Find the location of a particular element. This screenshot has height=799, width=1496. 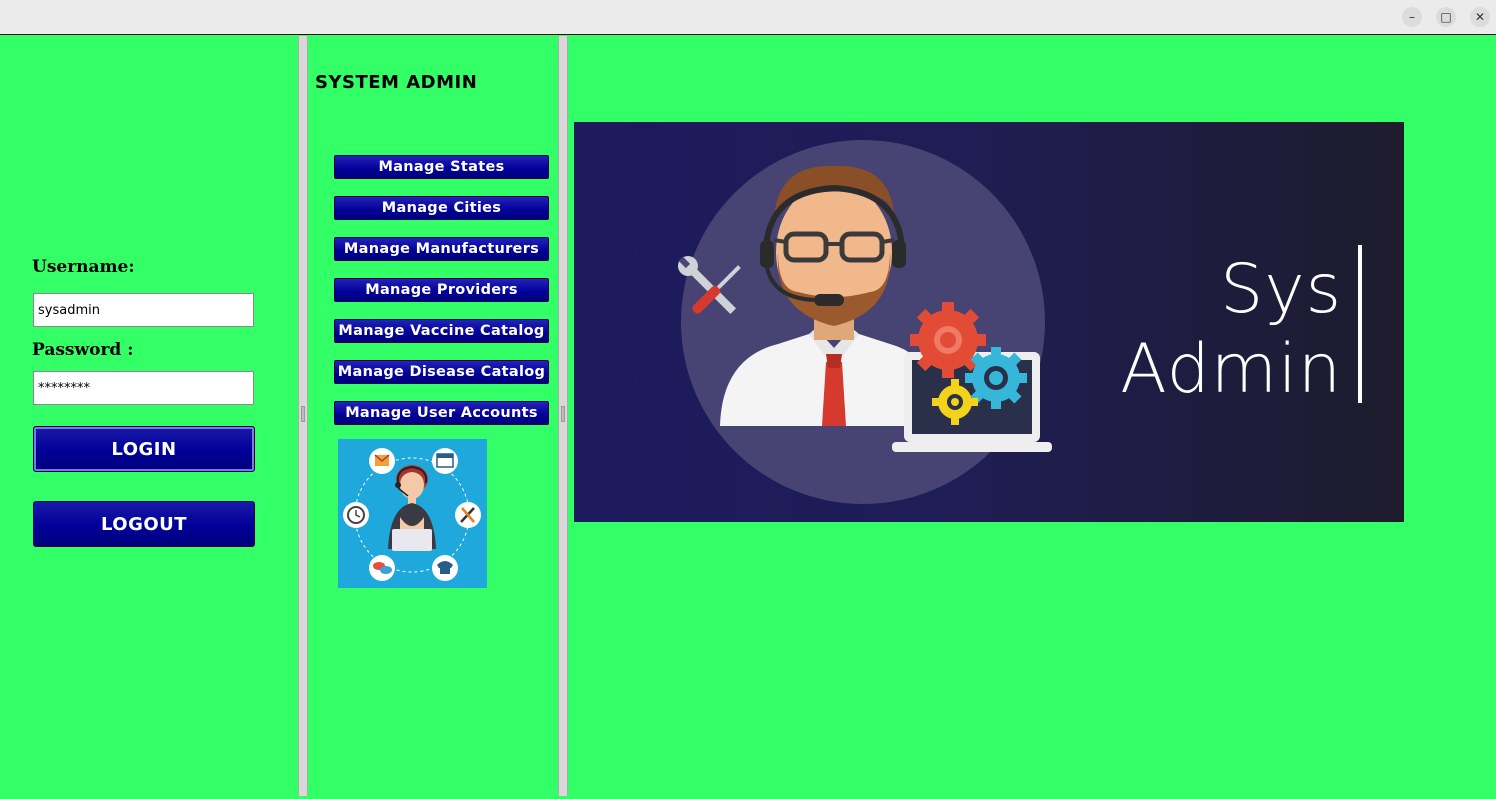

manage-disease-catalog-button: Manage Disease Catalog is located at coordinates (441, 372).